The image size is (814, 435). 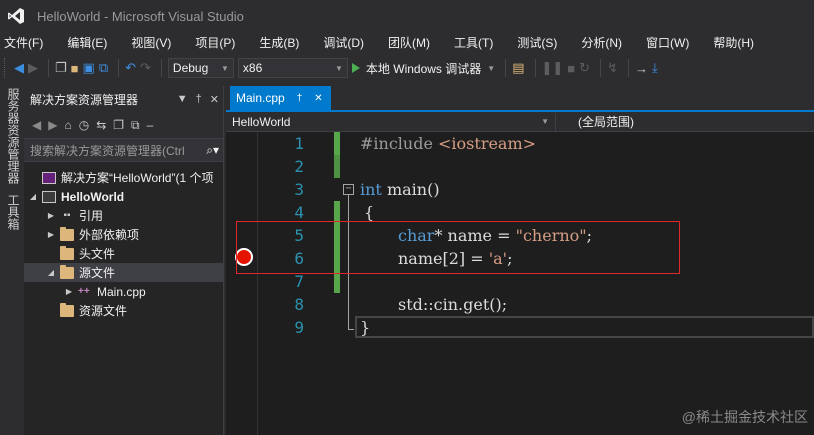 What do you see at coordinates (67, 215) in the screenshot?
I see `references-icon: ▪▪` at bounding box center [67, 215].